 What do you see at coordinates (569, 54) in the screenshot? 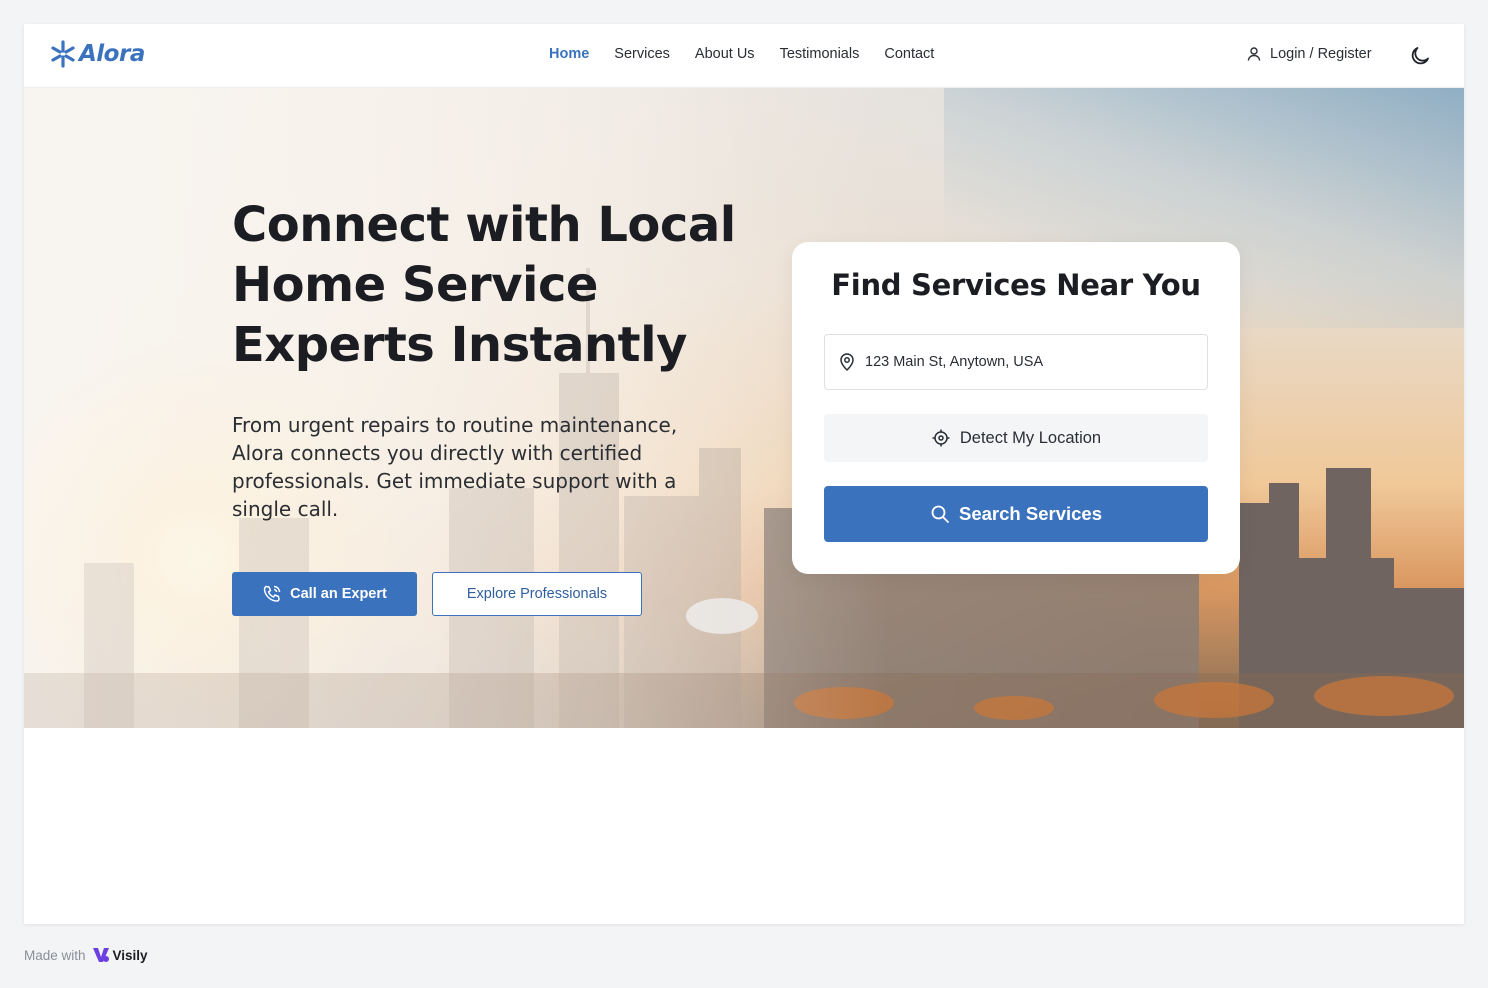
I see `nav-home: Home` at bounding box center [569, 54].